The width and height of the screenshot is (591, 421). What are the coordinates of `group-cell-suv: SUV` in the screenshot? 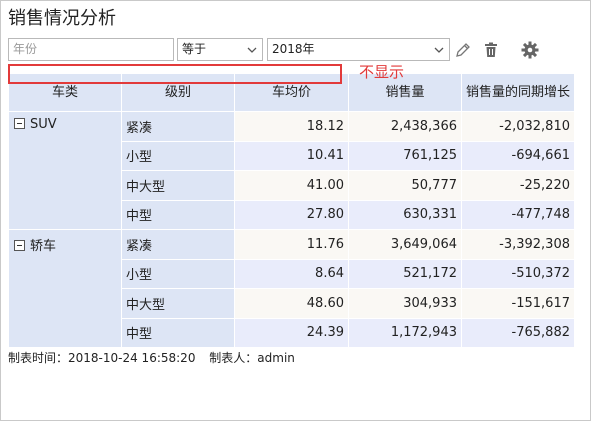 It's located at (65, 170).